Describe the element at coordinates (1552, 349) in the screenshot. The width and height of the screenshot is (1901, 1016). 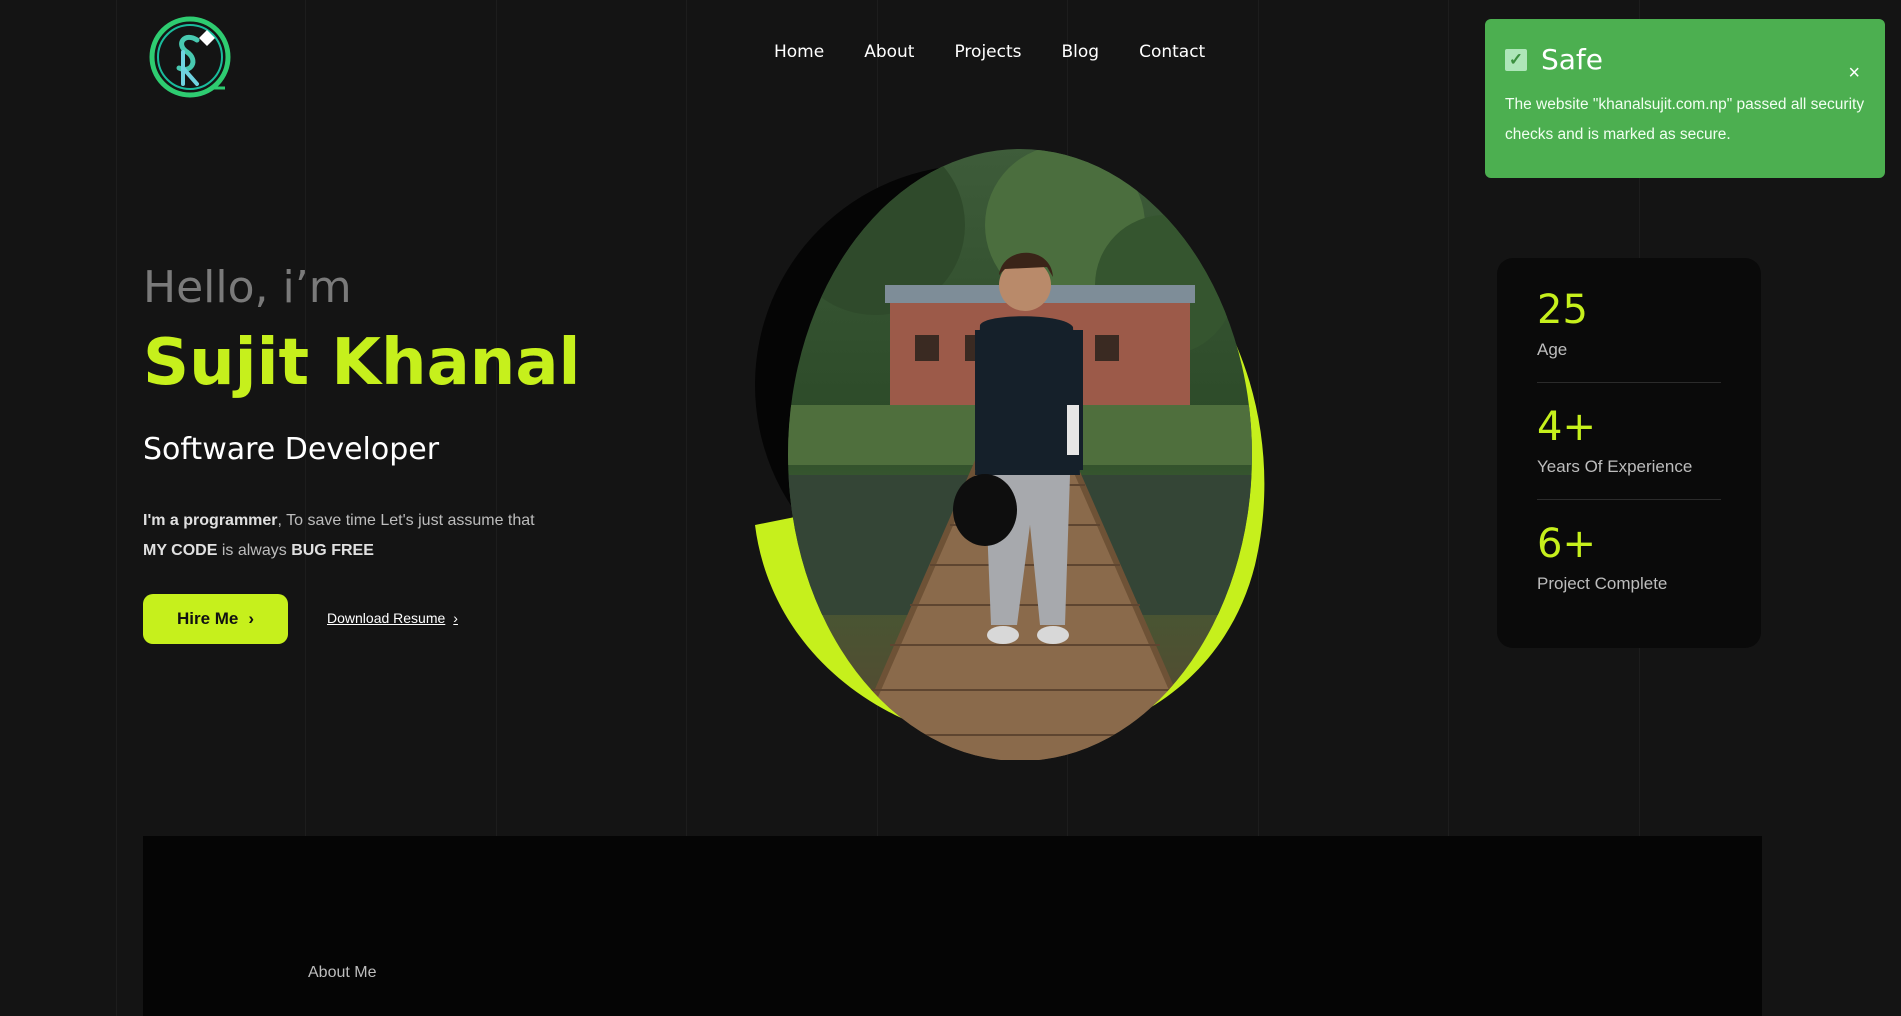
I see `stat-label: Age` at that location.